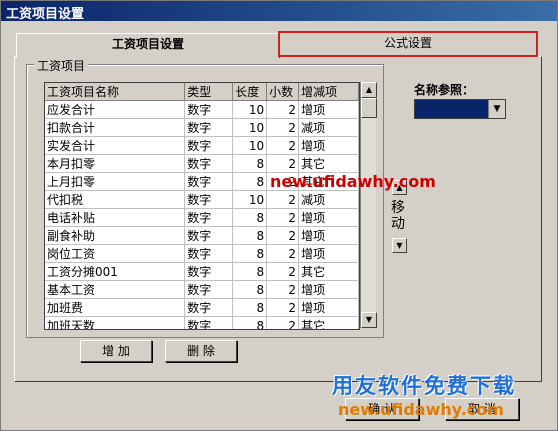  I want to click on table-scrollbar: ▲ ▼, so click(368, 205).